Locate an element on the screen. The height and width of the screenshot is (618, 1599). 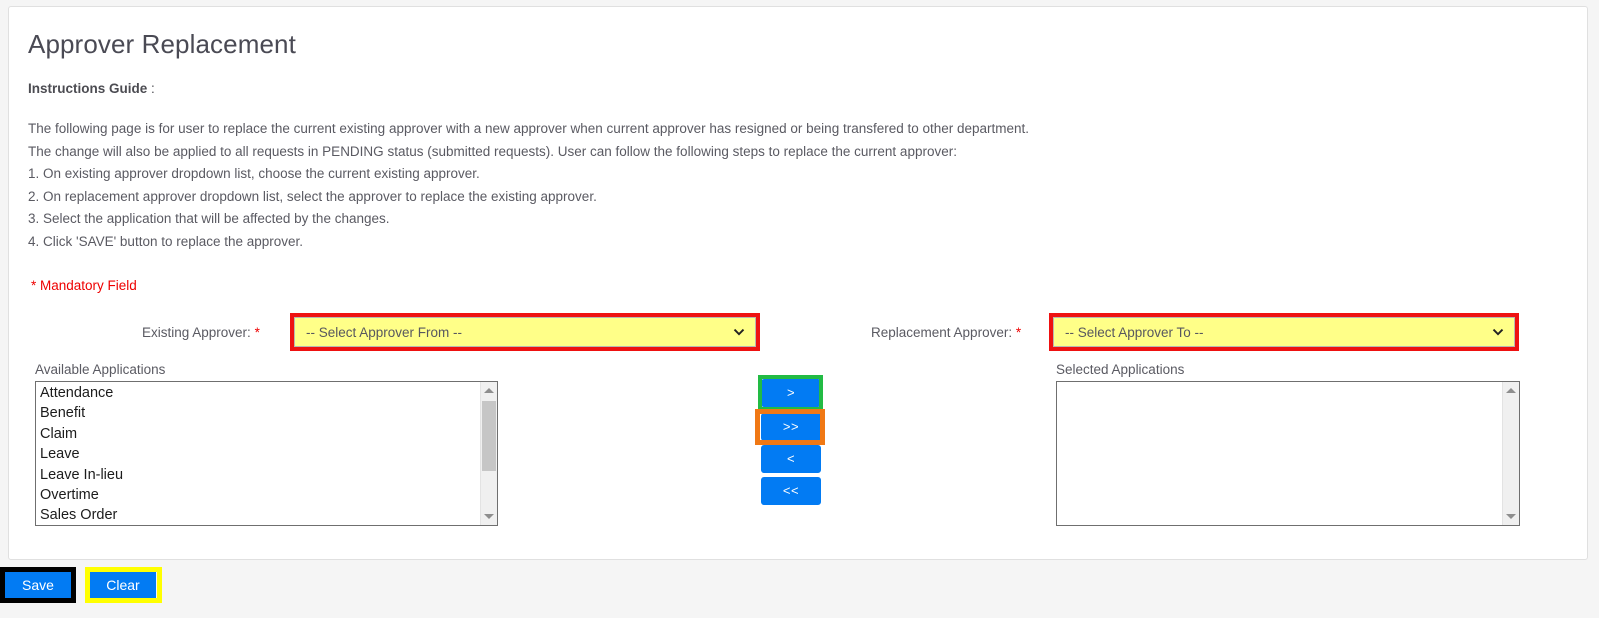
selected-applications-listbox is located at coordinates (1288, 453).